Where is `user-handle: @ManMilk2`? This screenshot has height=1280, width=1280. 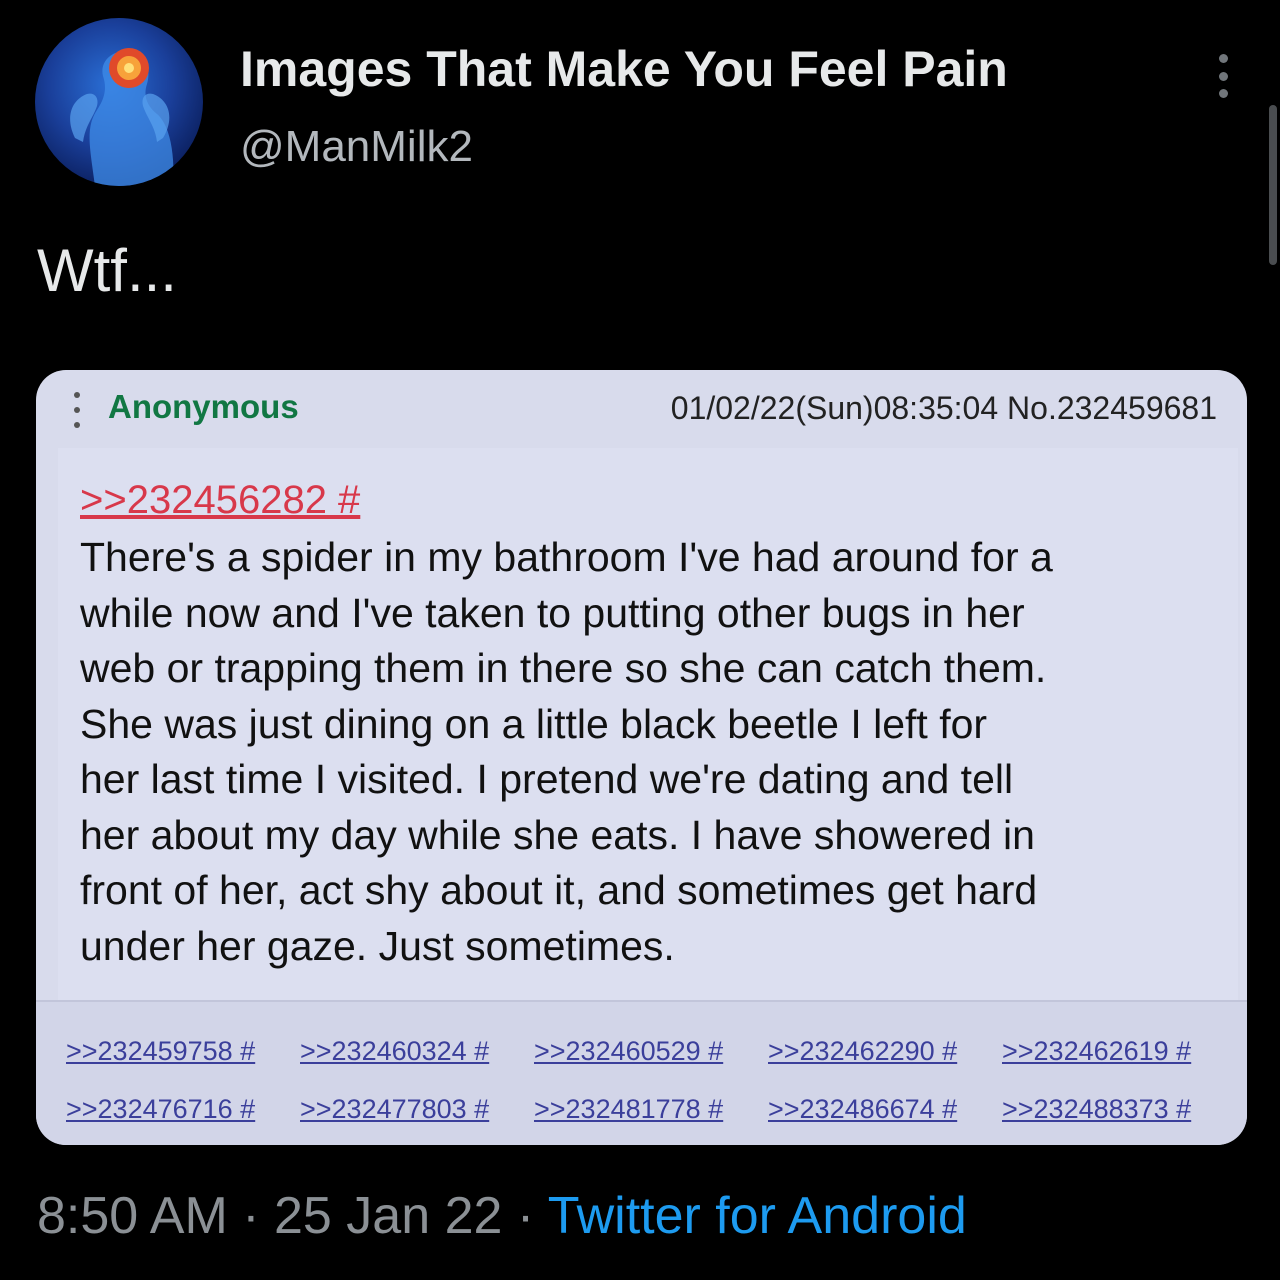
user-handle: @ManMilk2 is located at coordinates (356, 147).